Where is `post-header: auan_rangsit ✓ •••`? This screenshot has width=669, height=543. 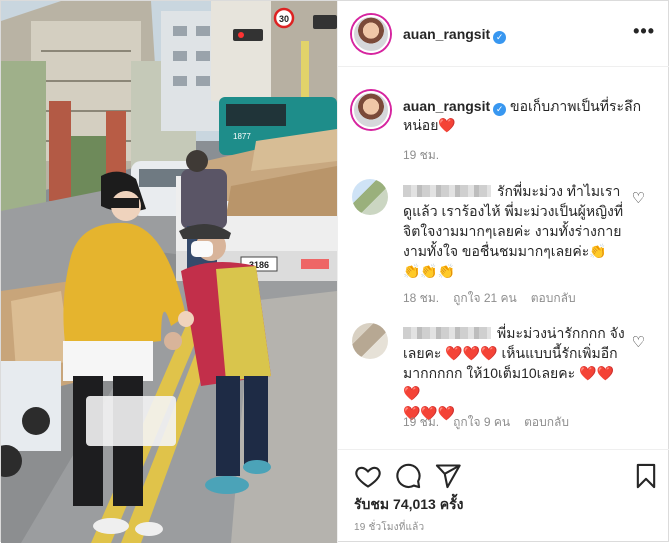
post-header: auan_rangsit ✓ ••• is located at coordinates (503, 34).